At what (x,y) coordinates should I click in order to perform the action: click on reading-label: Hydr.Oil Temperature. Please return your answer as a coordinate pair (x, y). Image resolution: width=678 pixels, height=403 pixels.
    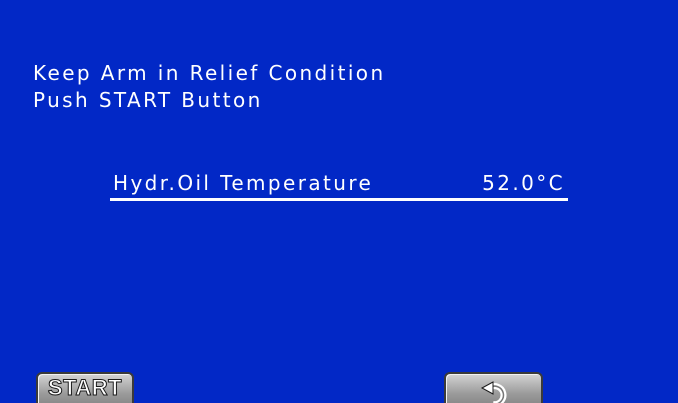
    Looking at the image, I should click on (243, 183).